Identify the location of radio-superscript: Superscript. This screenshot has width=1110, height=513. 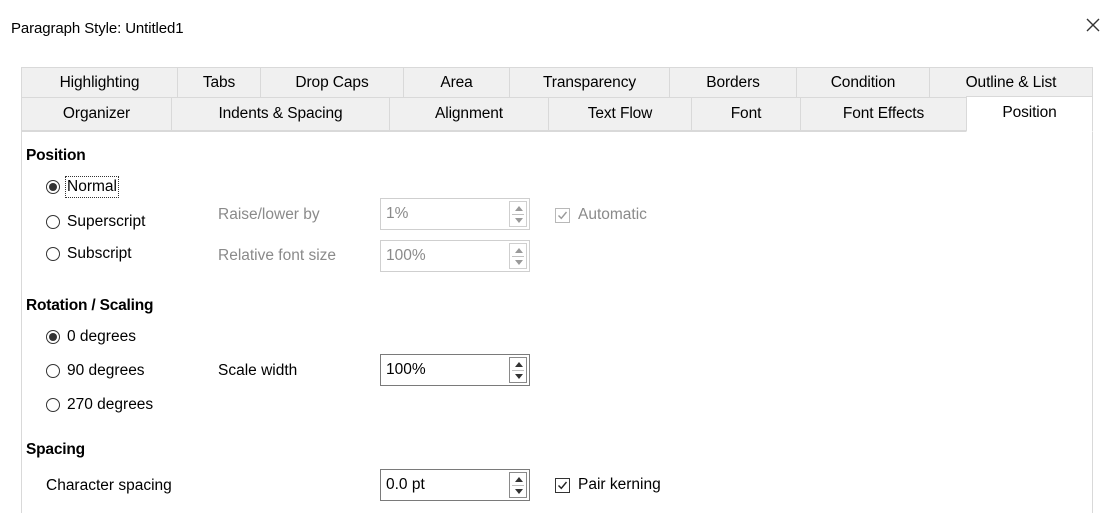
(95, 222).